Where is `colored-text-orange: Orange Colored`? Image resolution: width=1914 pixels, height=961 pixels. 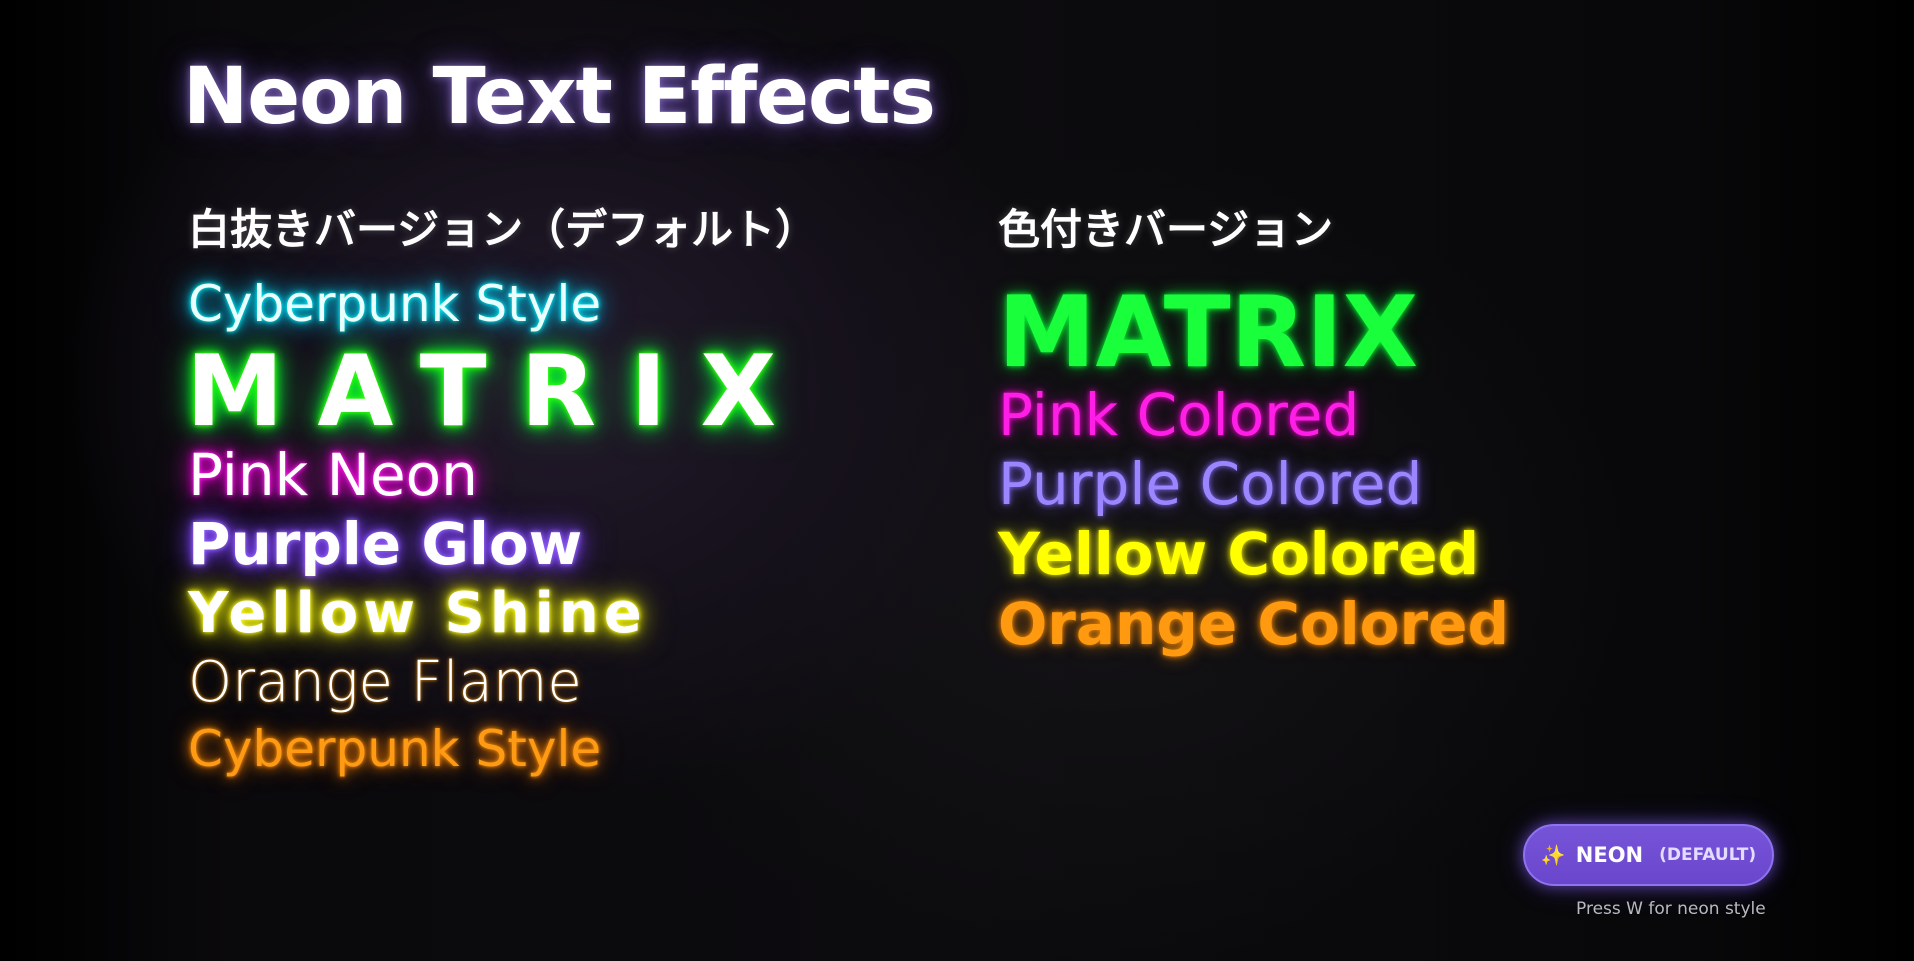 colored-text-orange: Orange Colored is located at coordinates (1253, 624).